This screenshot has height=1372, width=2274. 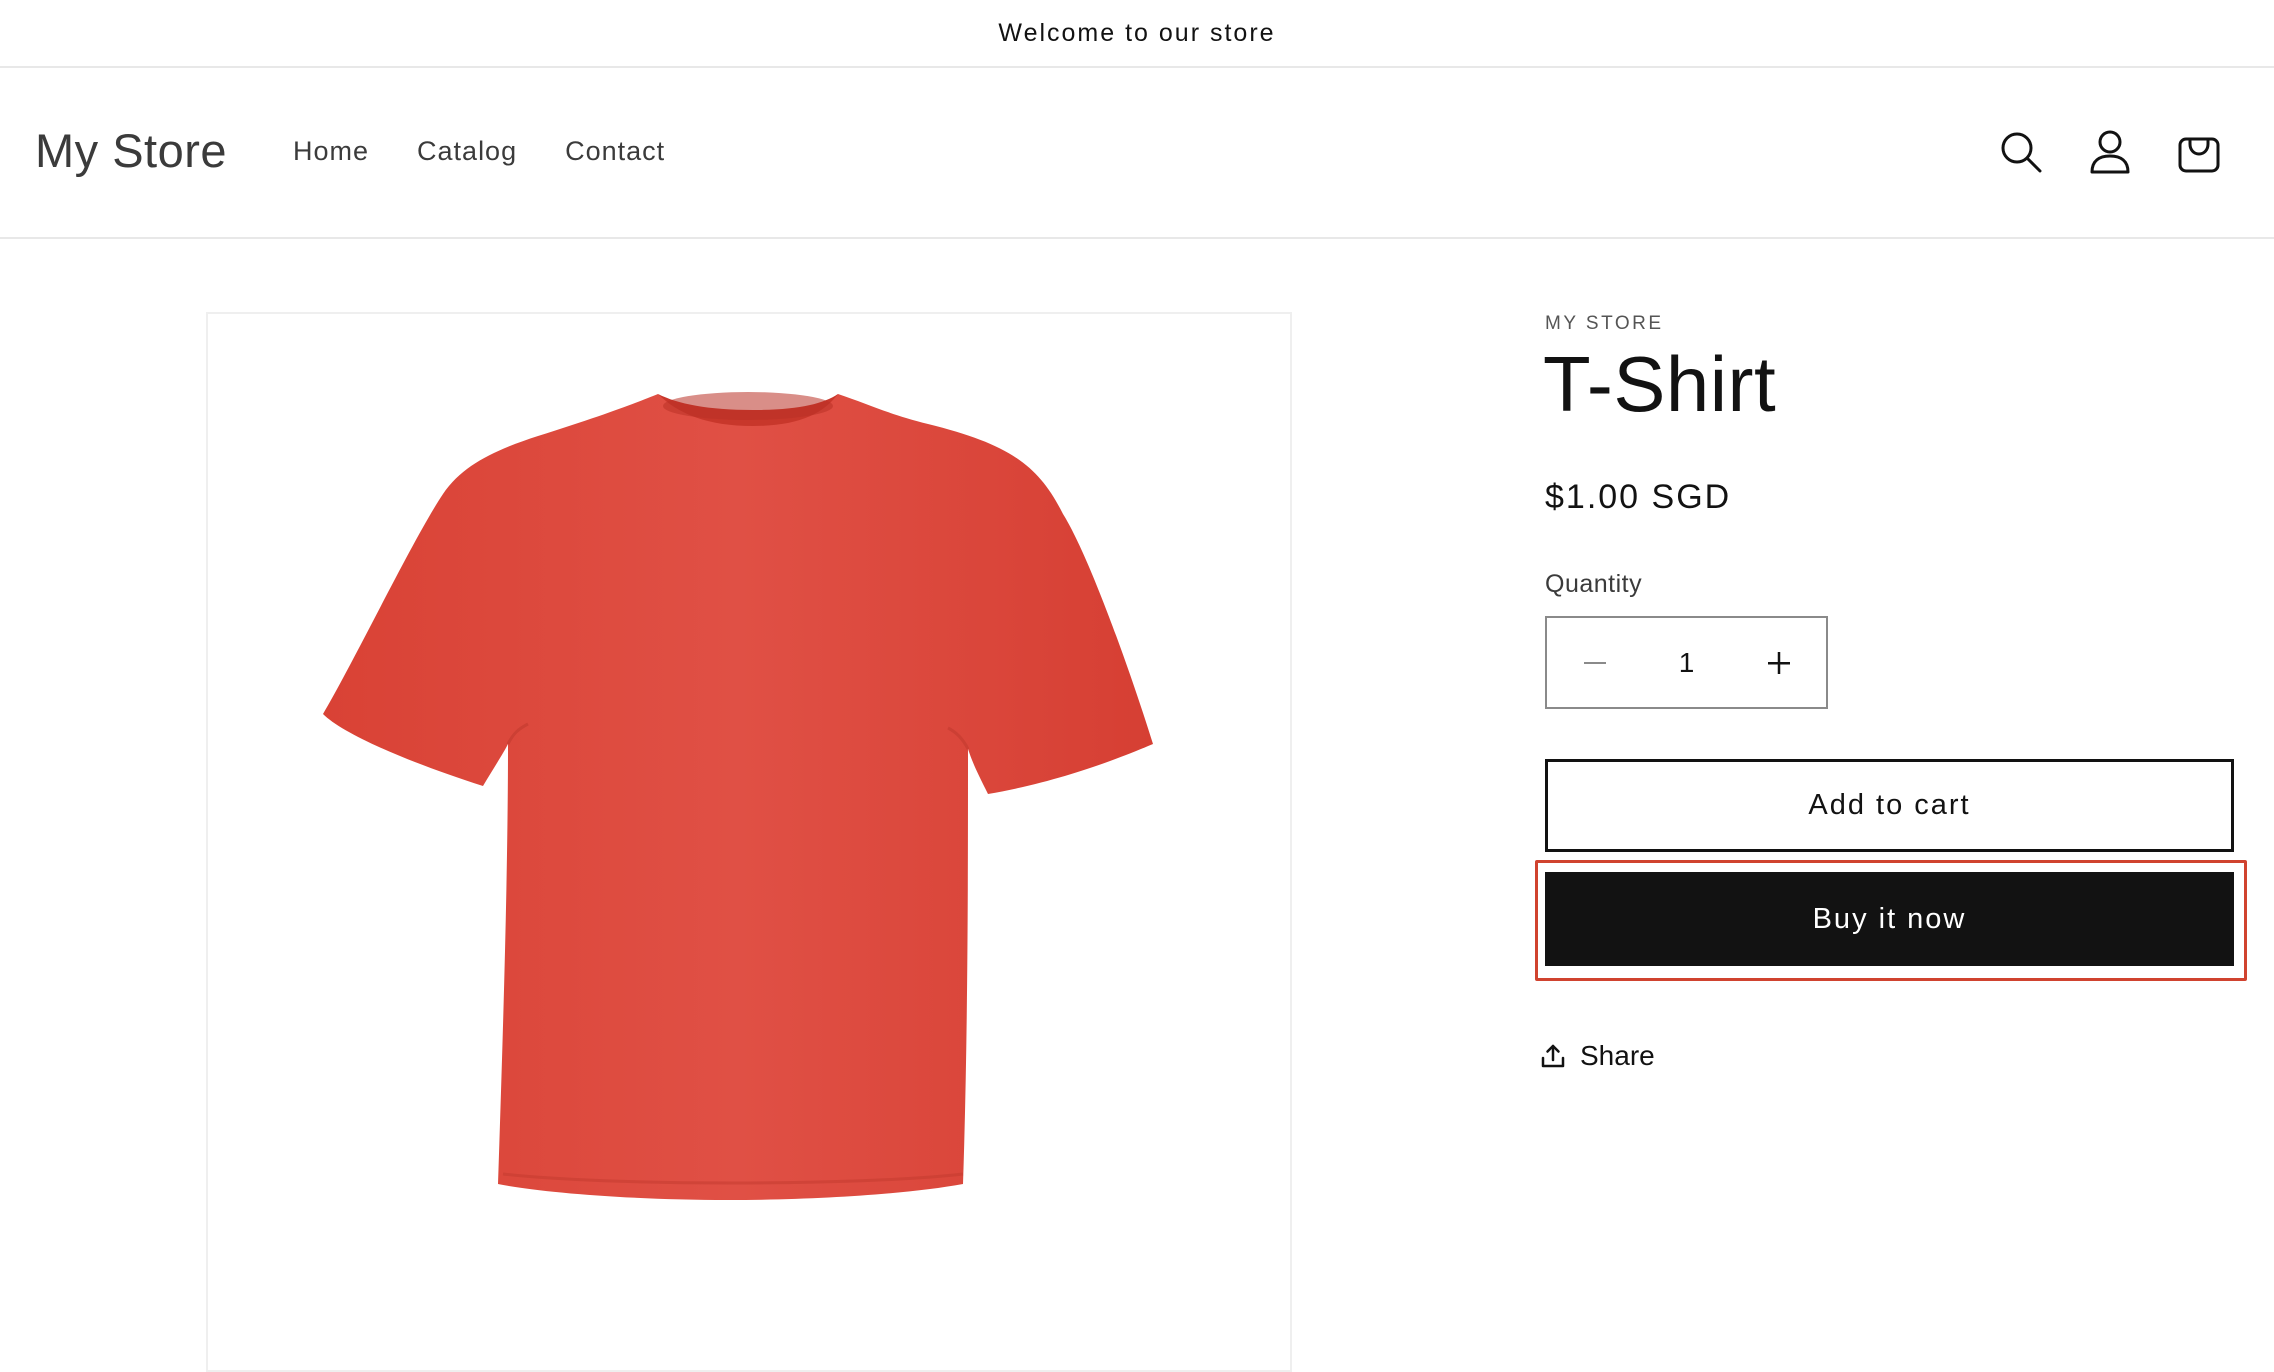 What do you see at coordinates (1553, 1056) in the screenshot?
I see `share-icon` at bounding box center [1553, 1056].